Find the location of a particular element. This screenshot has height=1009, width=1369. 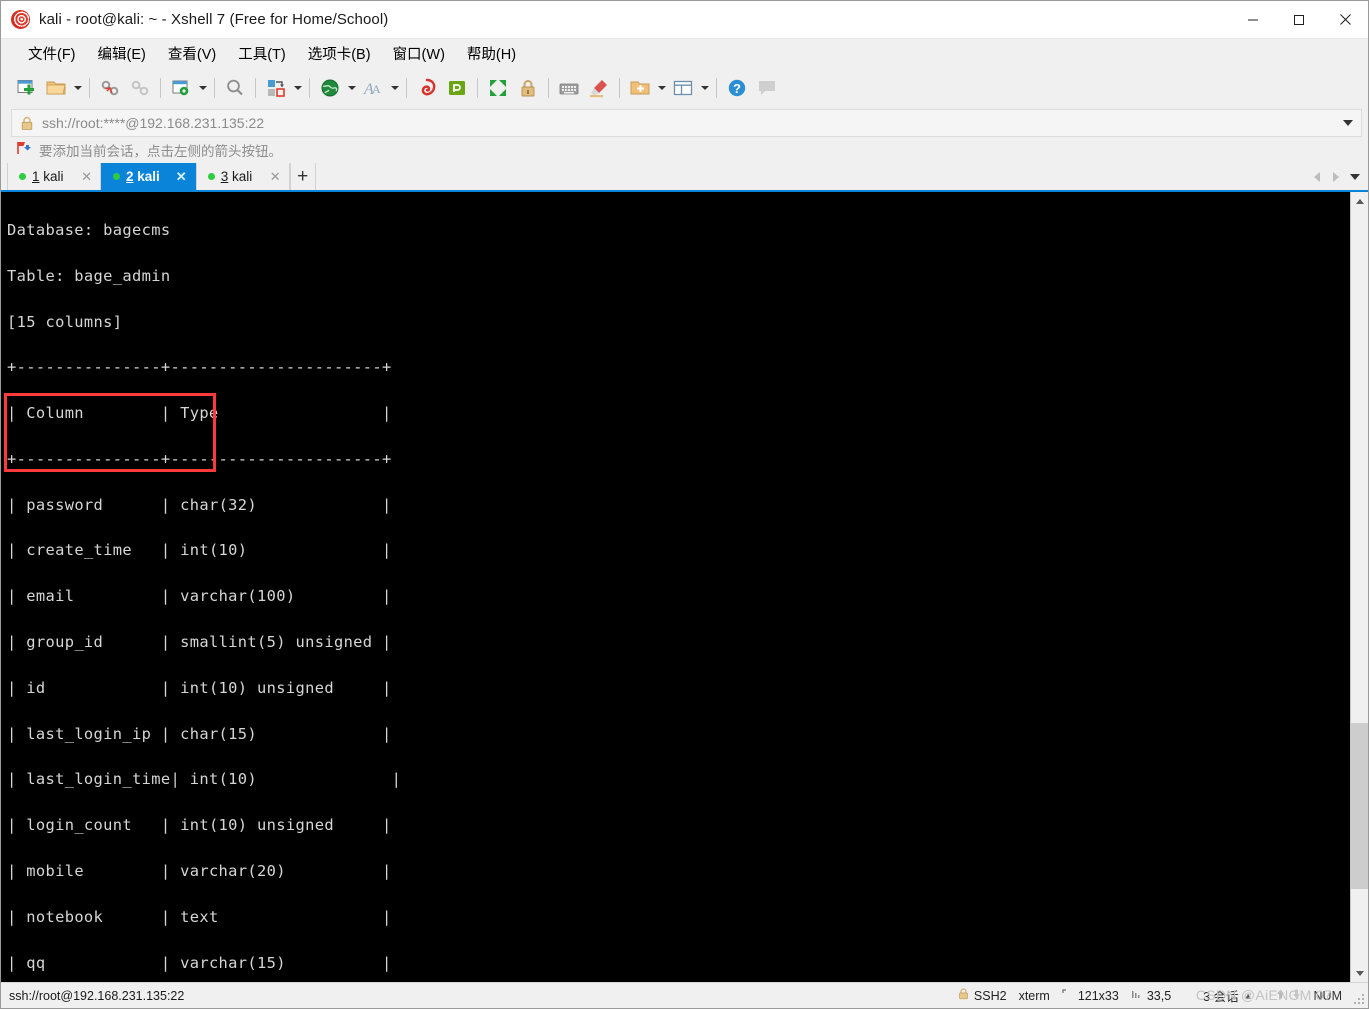

tab-1-kali: 1 kali ✕ is located at coordinates (54, 176).